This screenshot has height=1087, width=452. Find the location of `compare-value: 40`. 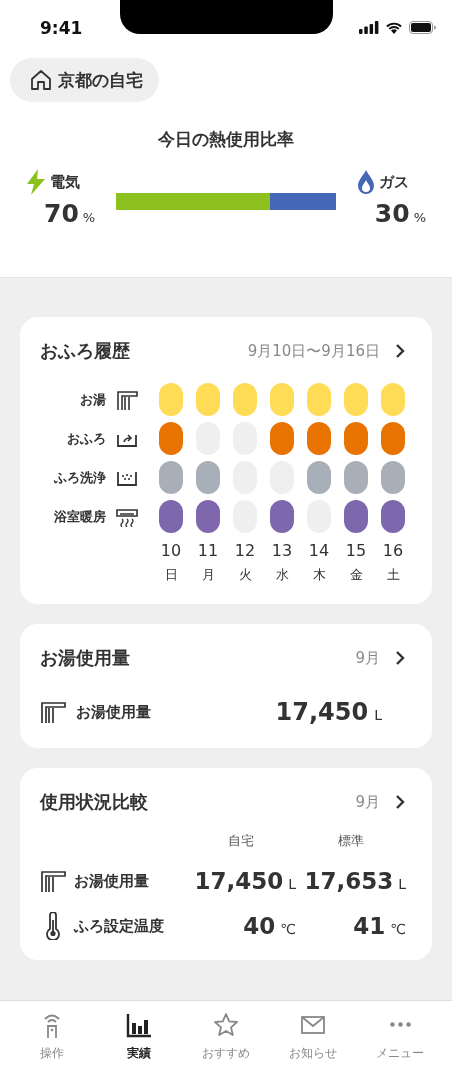

compare-value: 40 is located at coordinates (259, 926).